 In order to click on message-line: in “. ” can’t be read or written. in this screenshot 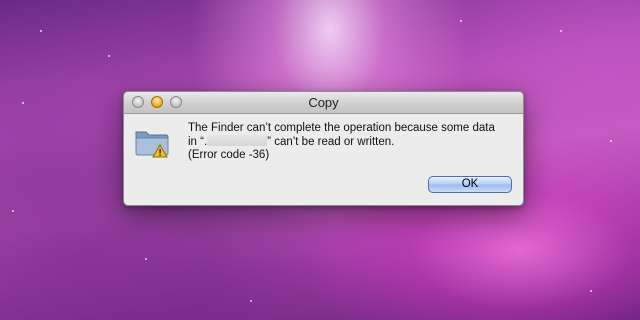, I will do `click(350, 142)`.